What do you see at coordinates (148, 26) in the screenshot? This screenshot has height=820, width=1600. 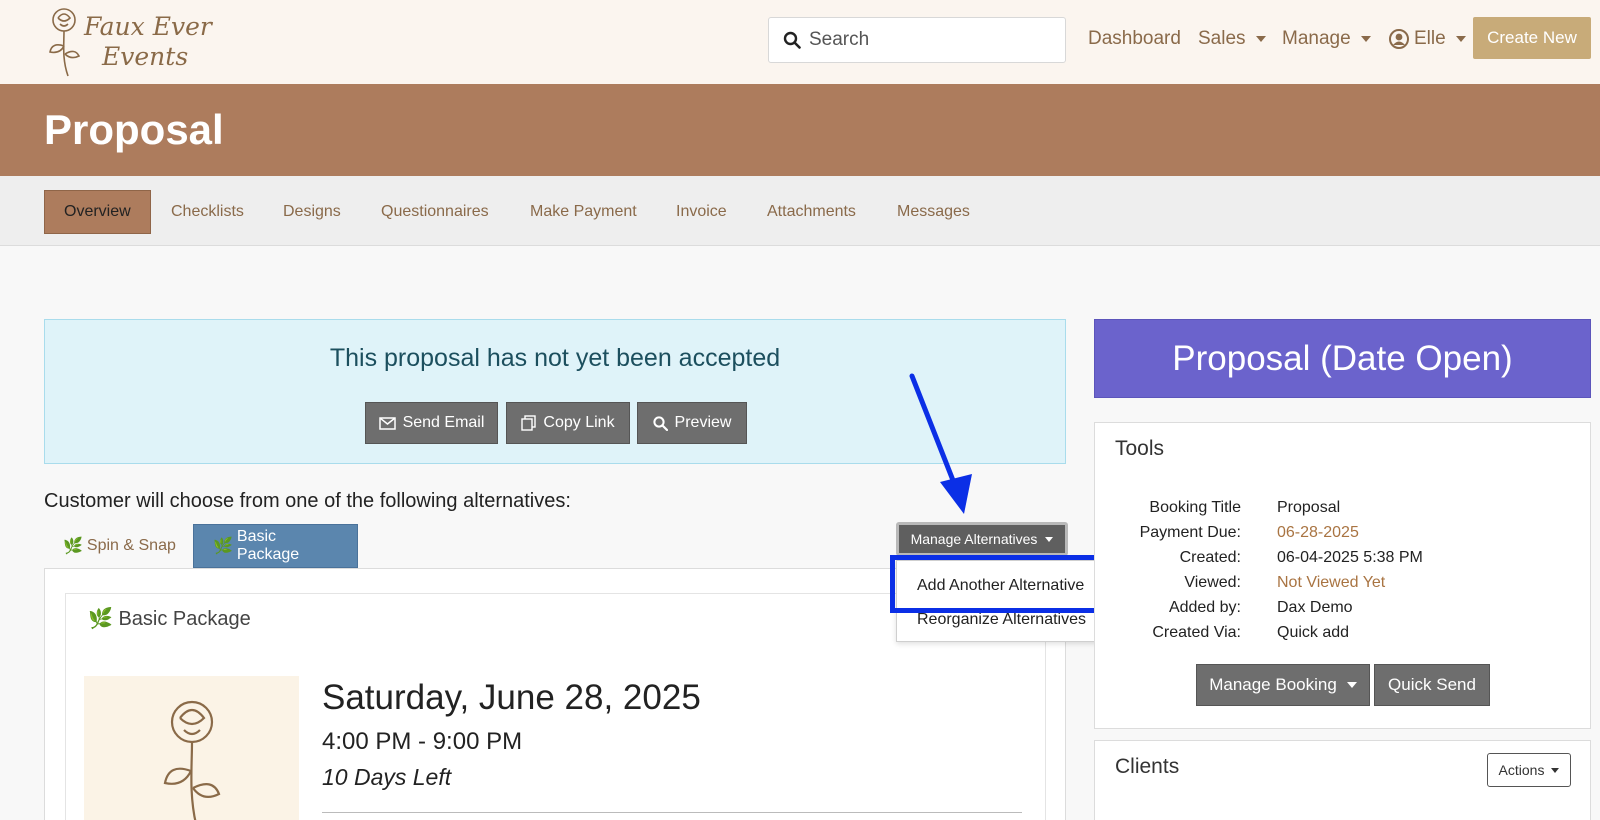 I see `logo-line-1: Faux Ever` at bounding box center [148, 26].